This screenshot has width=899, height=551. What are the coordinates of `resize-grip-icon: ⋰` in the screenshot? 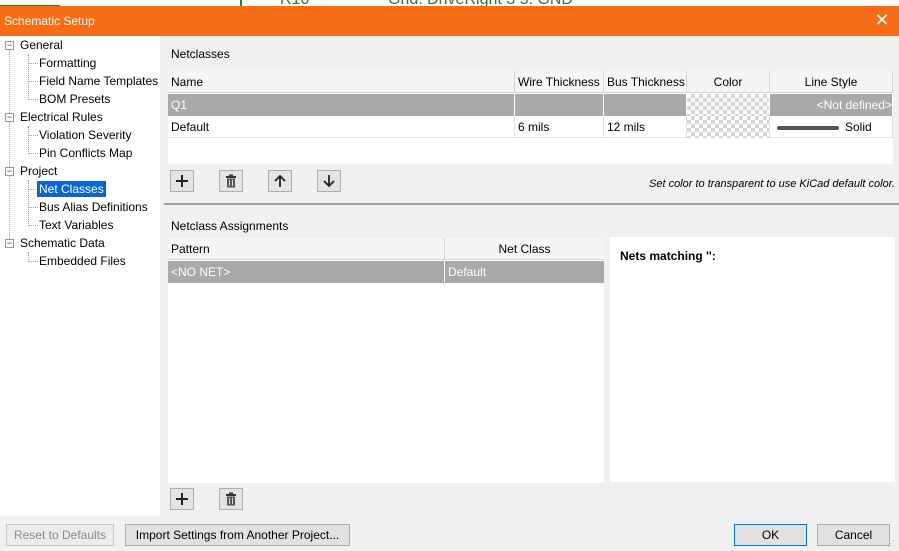 It's located at (892, 544).